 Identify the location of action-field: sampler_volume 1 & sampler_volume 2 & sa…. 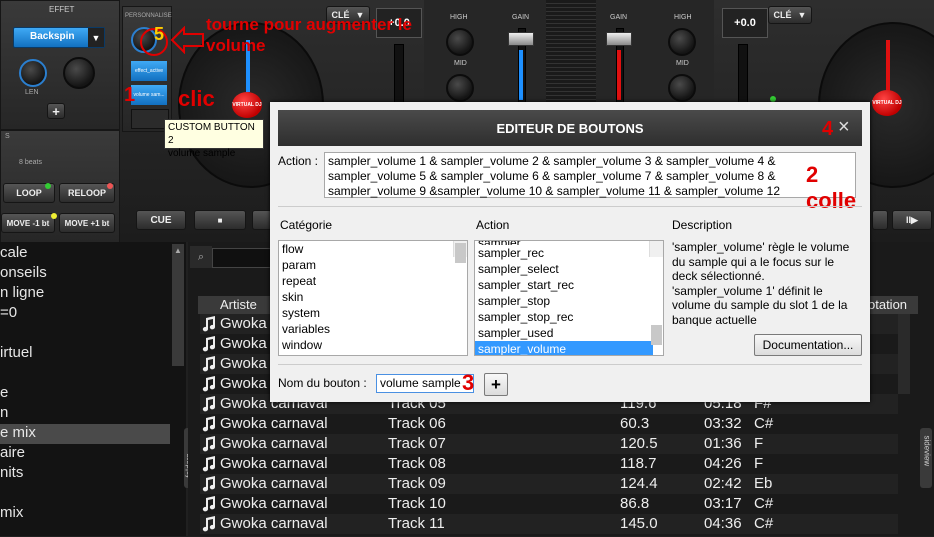
(590, 175).